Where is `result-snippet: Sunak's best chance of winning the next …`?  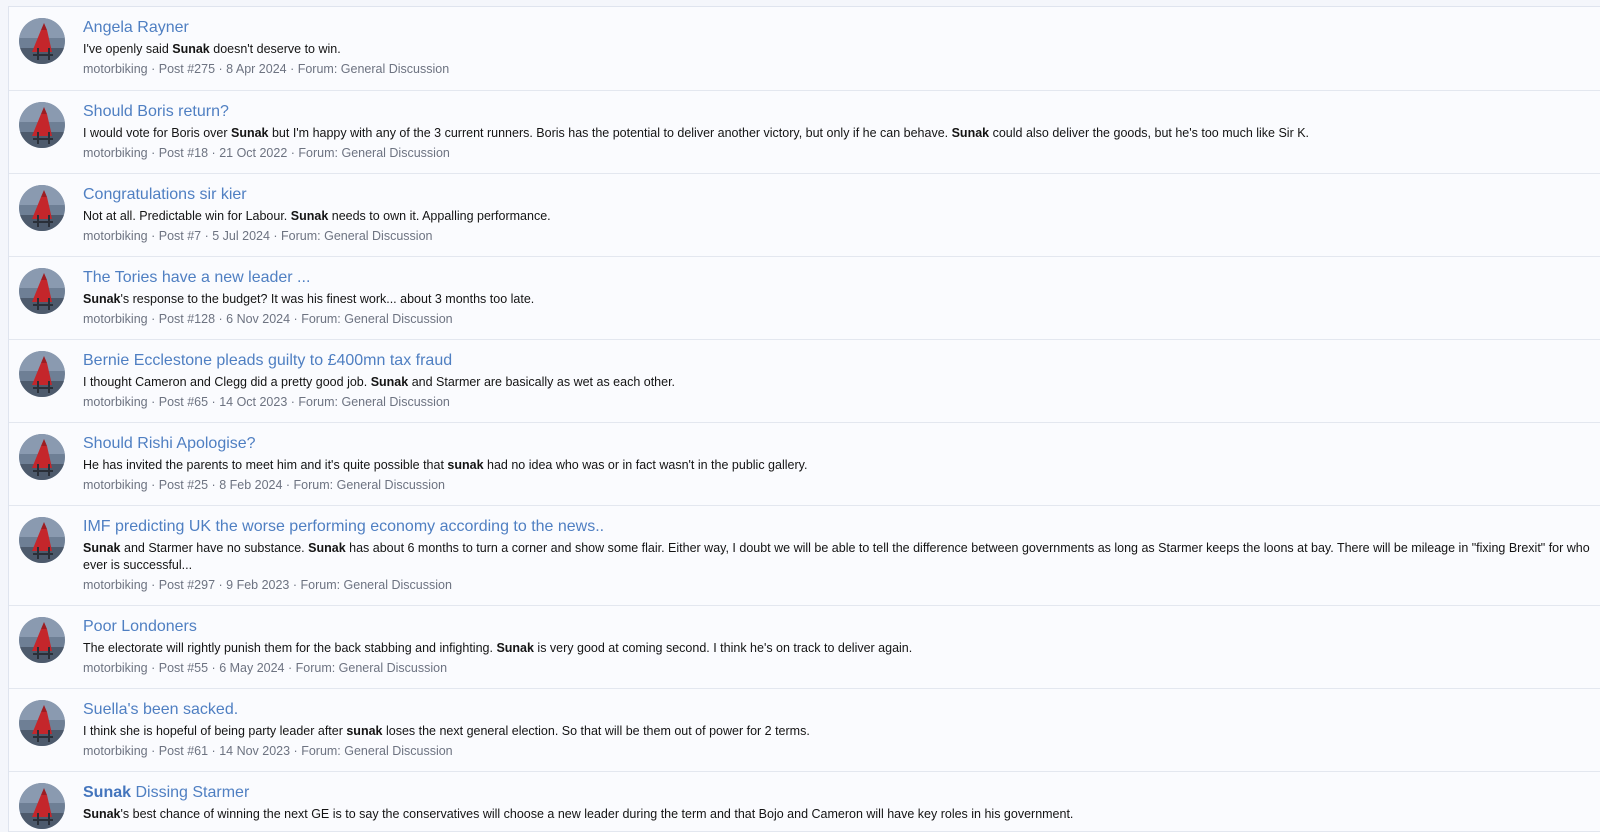 result-snippet: Sunak's best chance of winning the next … is located at coordinates (840, 814).